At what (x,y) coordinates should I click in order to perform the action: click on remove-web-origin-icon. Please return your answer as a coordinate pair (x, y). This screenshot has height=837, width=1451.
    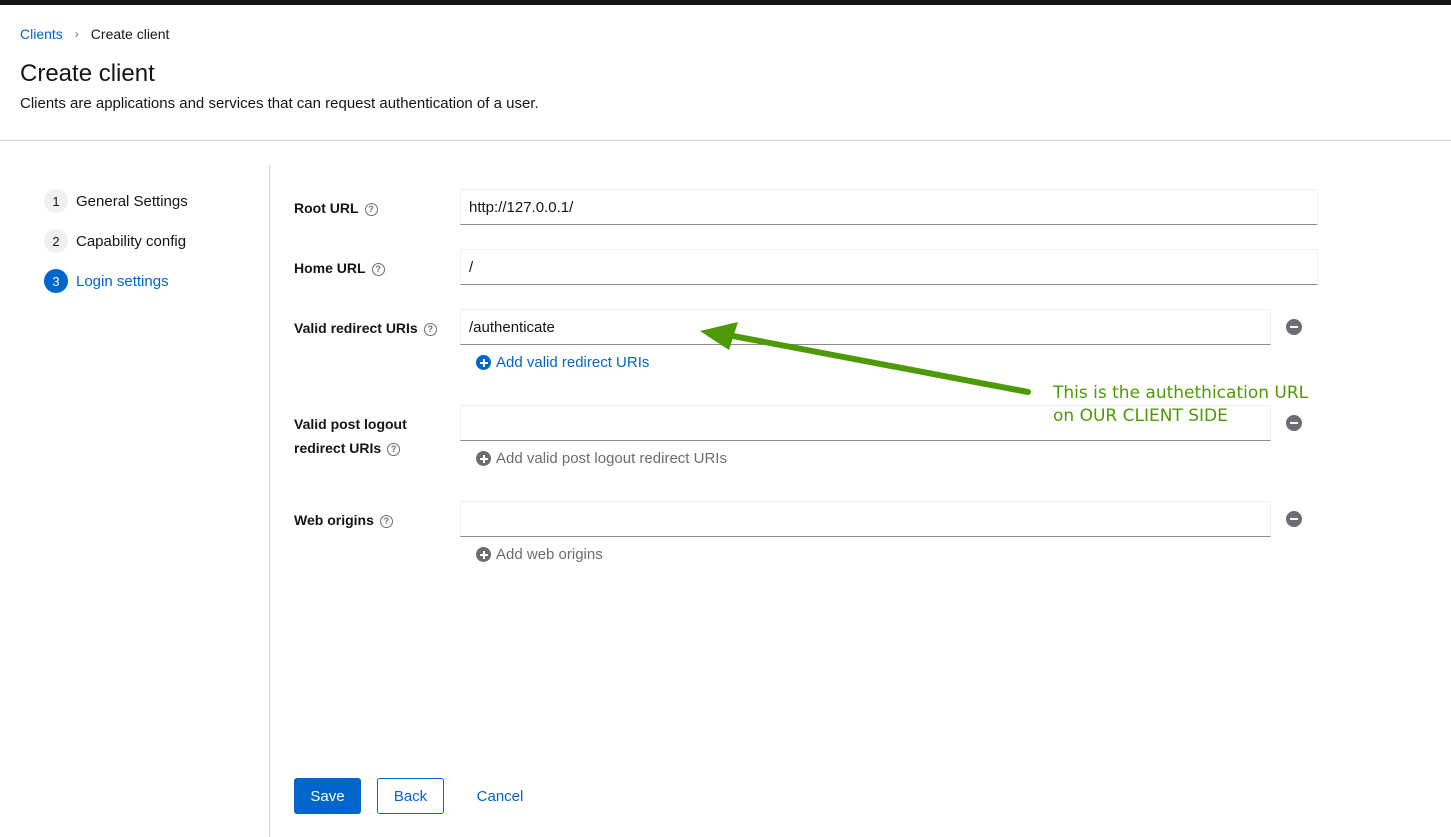
    Looking at the image, I should click on (1294, 519).